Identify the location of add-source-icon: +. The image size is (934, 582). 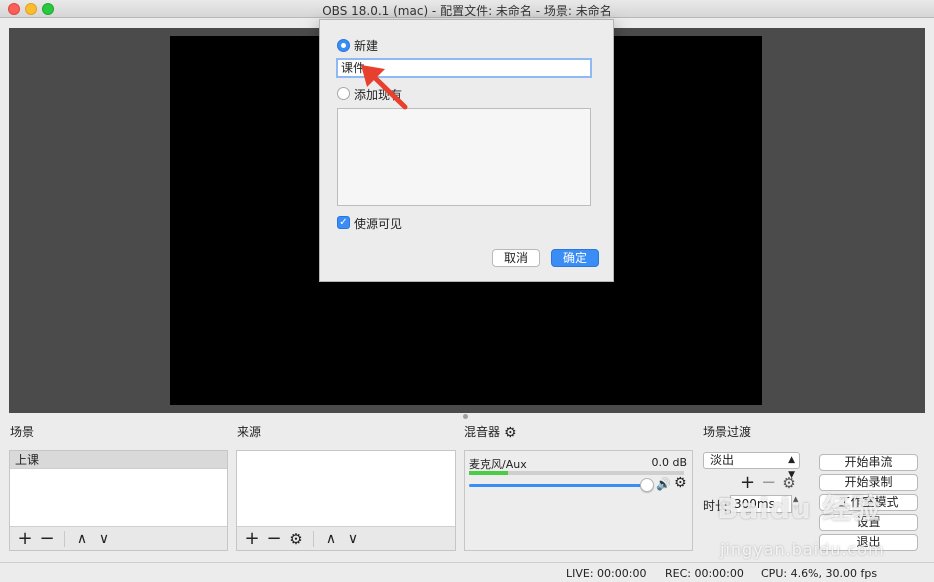
(252, 539).